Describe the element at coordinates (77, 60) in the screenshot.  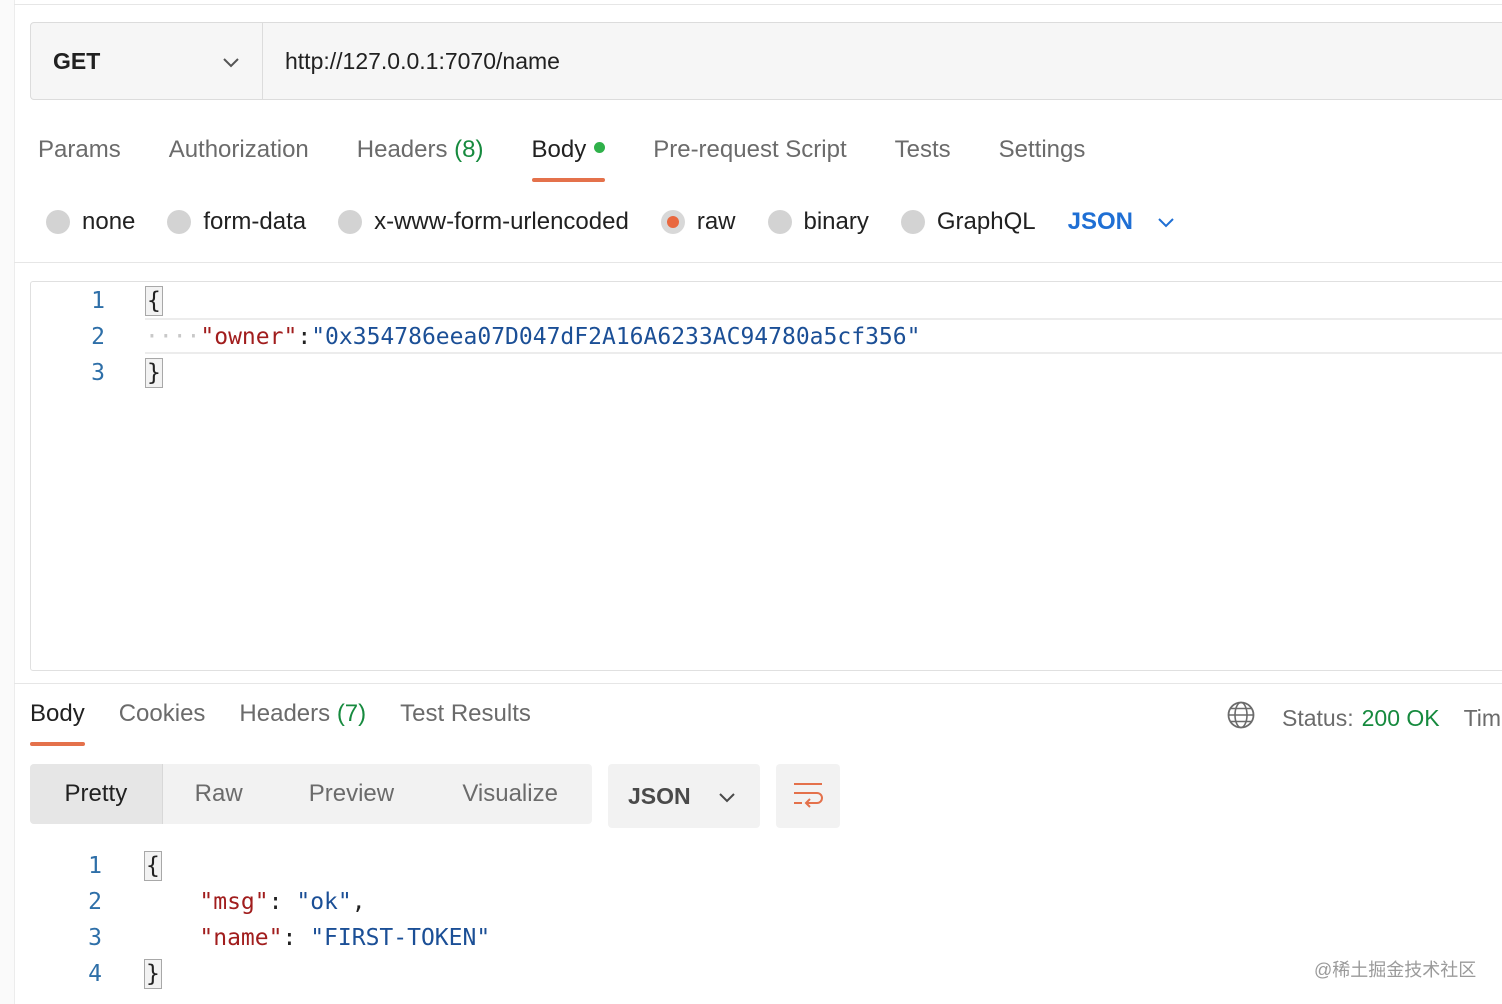
I see `method-label: GET` at that location.